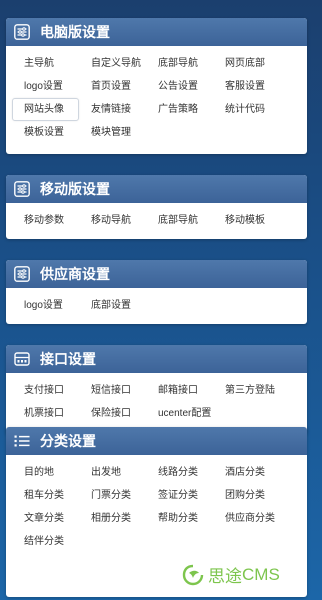  What do you see at coordinates (45, 390) in the screenshot?
I see `settings-link-item: 支付接口` at bounding box center [45, 390].